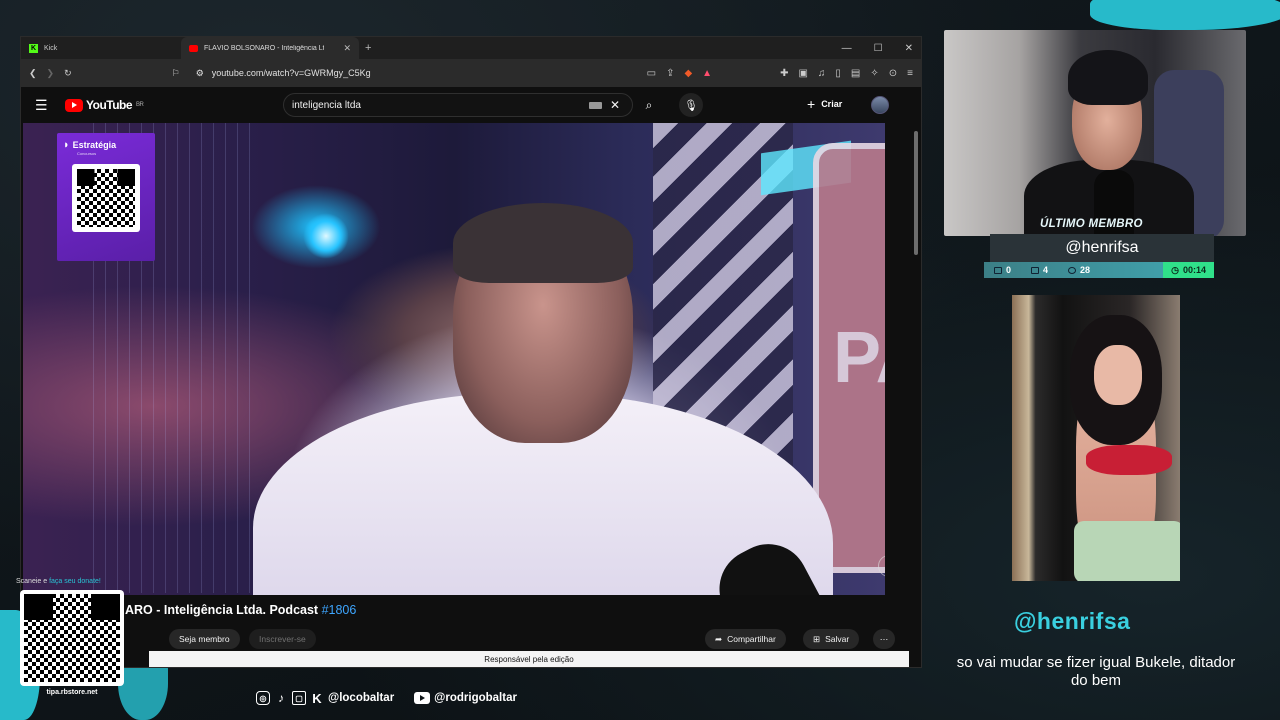 The width and height of the screenshot is (1280, 720). I want to click on avatar, so click(880, 105).